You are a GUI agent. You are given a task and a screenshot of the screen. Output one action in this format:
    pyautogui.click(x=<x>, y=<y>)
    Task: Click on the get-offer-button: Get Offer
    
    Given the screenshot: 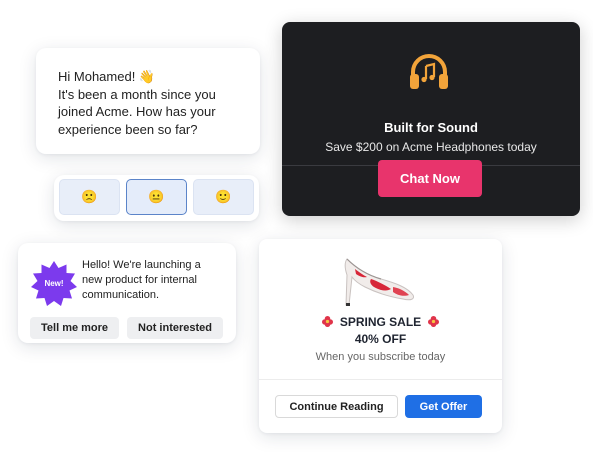 What is the action you would take?
    pyautogui.click(x=443, y=406)
    